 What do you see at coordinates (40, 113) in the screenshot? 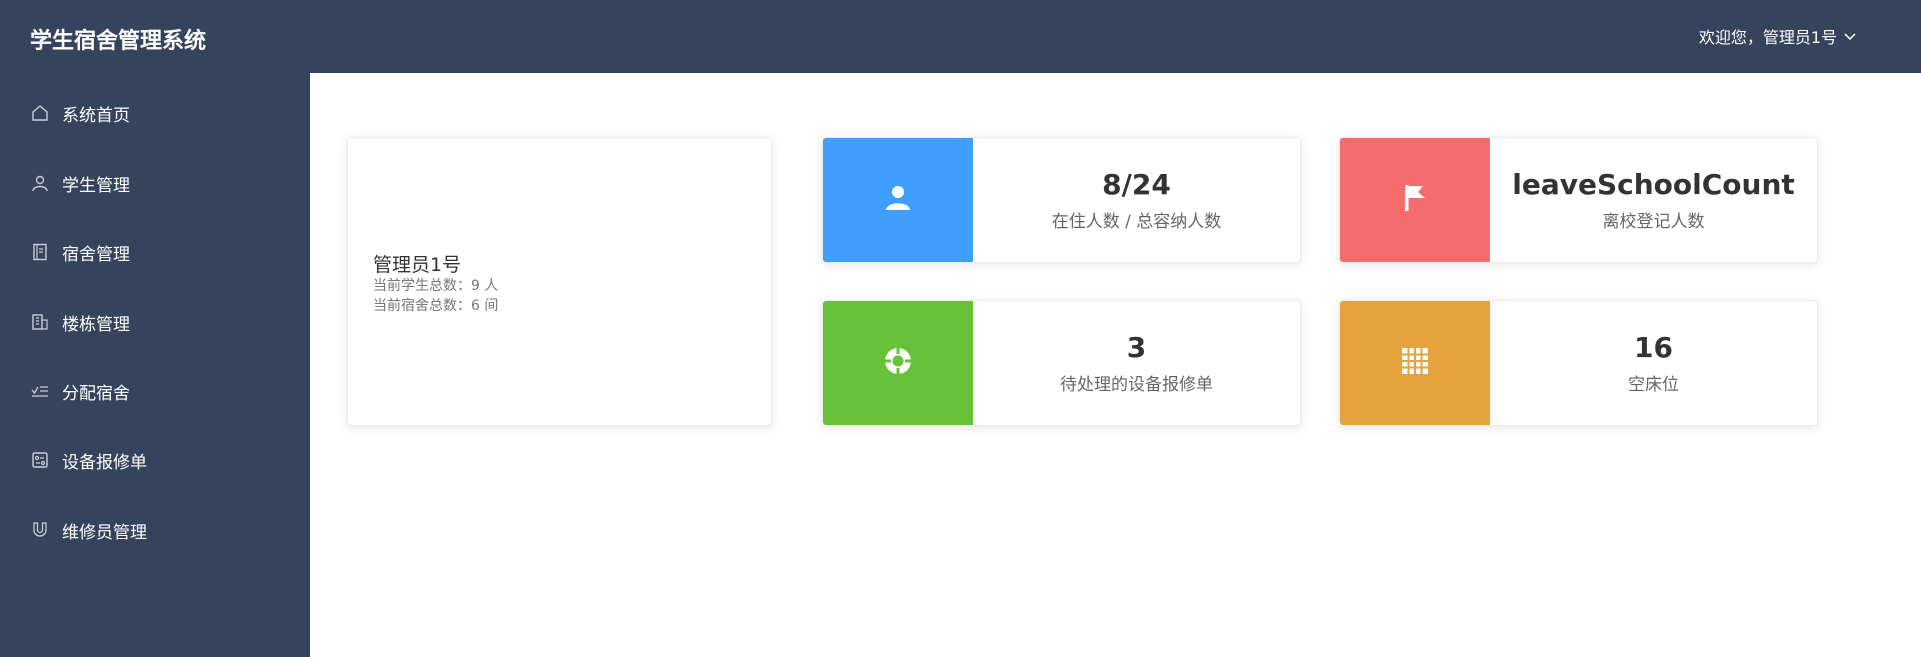
I see `home-icon` at bounding box center [40, 113].